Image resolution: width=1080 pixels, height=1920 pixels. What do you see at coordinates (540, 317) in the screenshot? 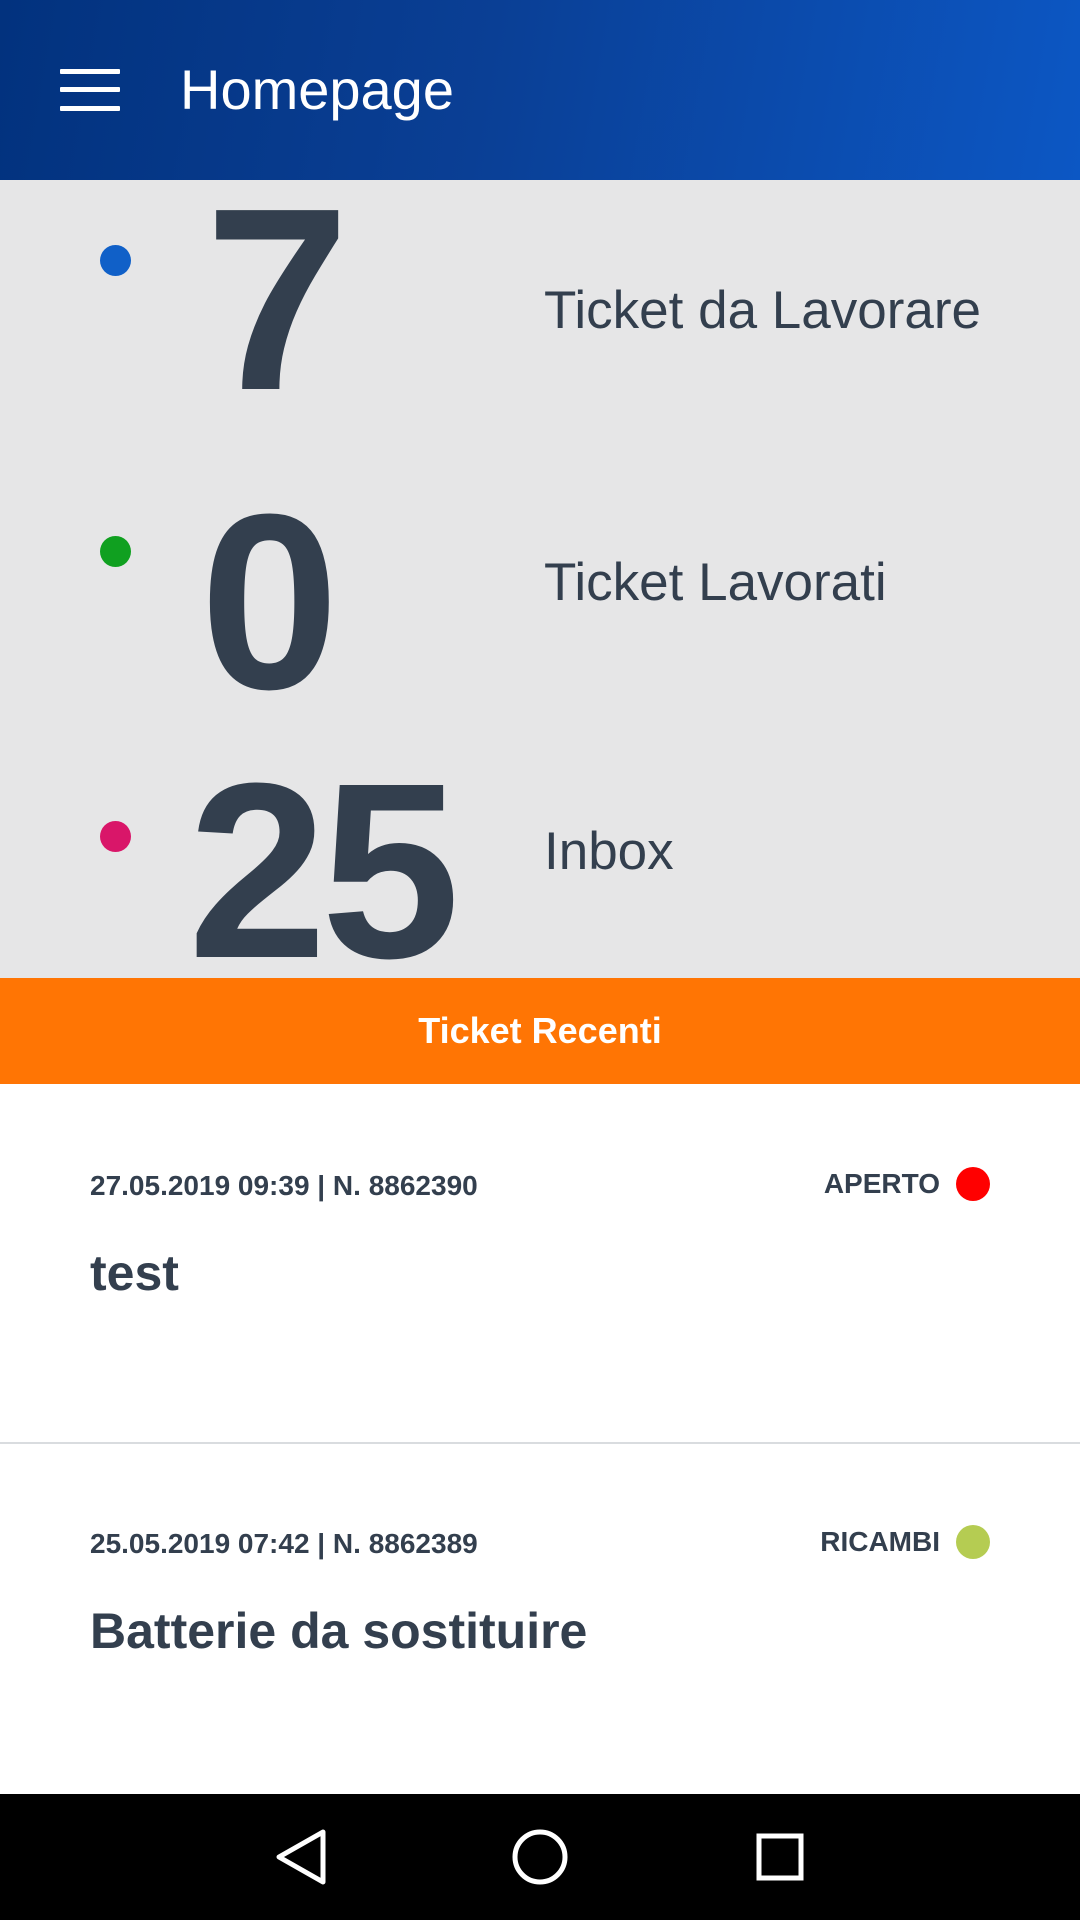
I see `stat-row-to-work: 7 Ticket da Lavorare` at bounding box center [540, 317].